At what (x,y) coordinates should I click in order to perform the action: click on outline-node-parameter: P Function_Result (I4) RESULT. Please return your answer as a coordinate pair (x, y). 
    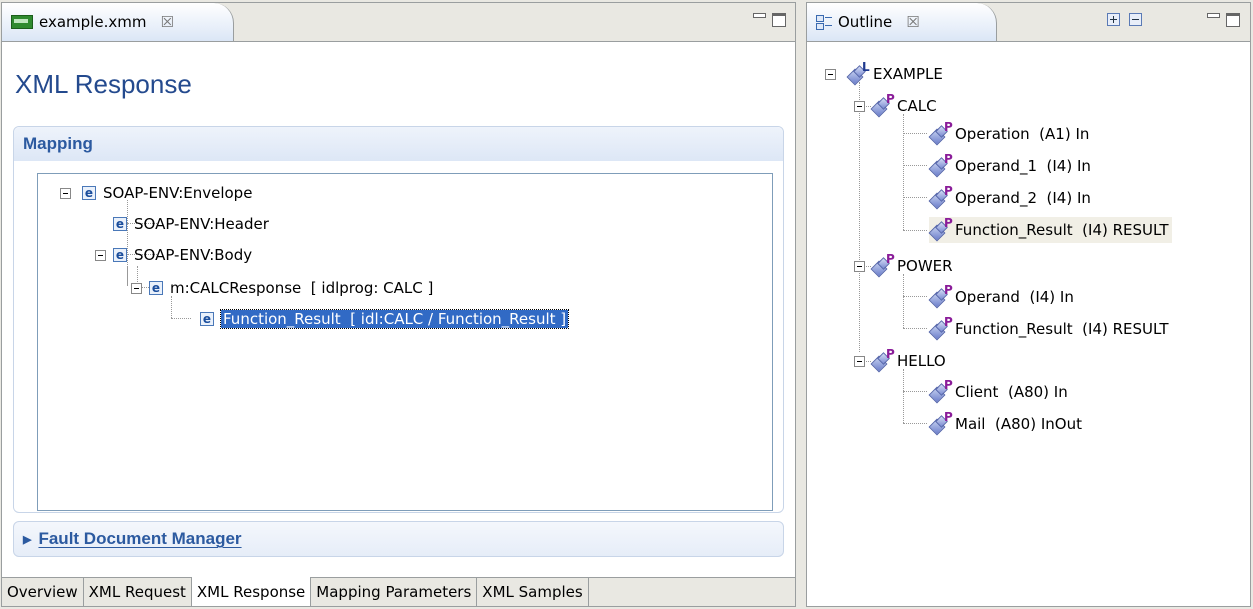
    Looking at the image, I should click on (1048, 328).